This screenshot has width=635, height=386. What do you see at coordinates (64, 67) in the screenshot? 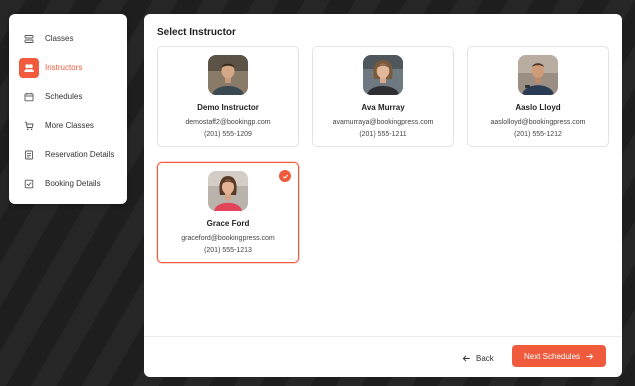
I see `sidebar-item-label: Instructors` at bounding box center [64, 67].